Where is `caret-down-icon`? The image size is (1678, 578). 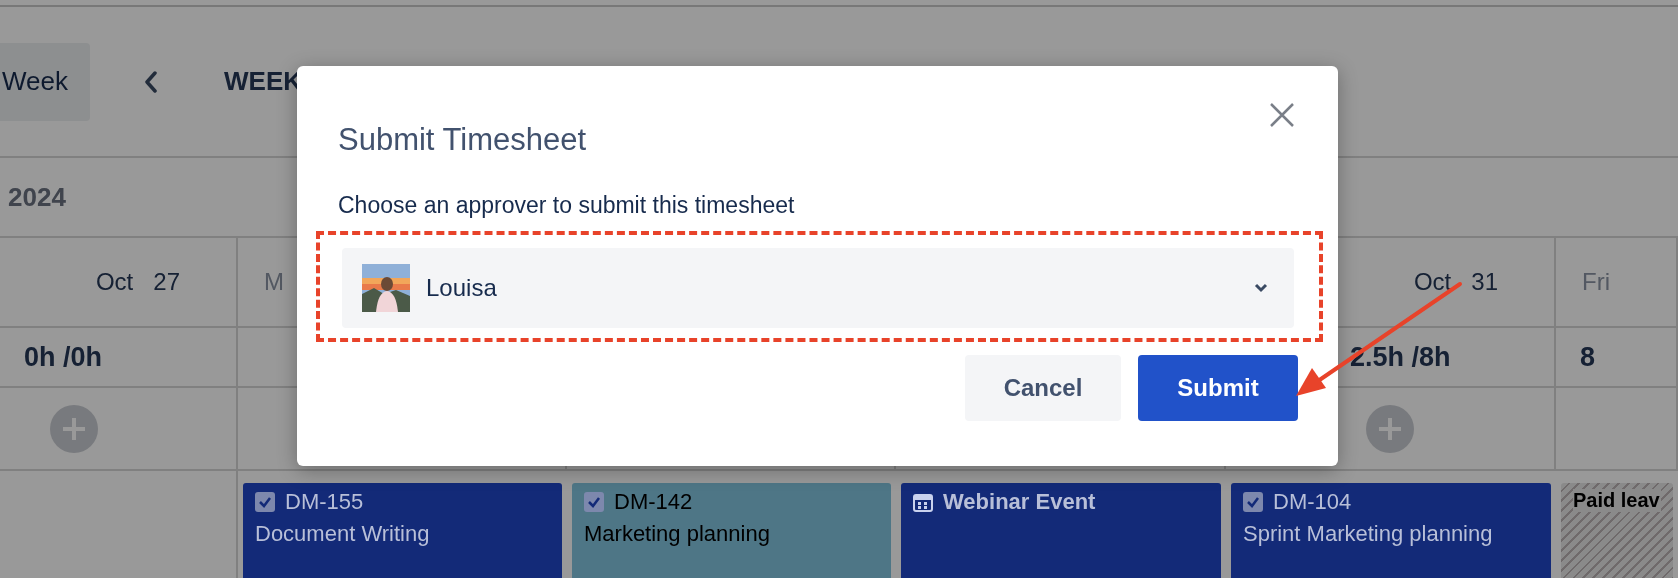
caret-down-icon is located at coordinates (1261, 288).